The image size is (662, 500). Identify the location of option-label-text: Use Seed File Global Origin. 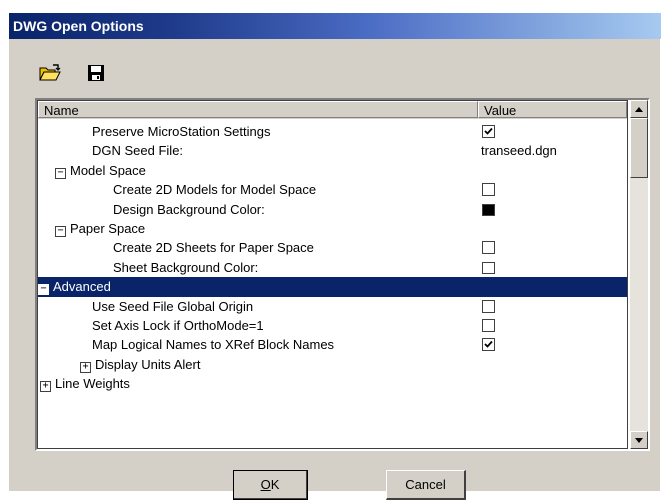
(173, 306).